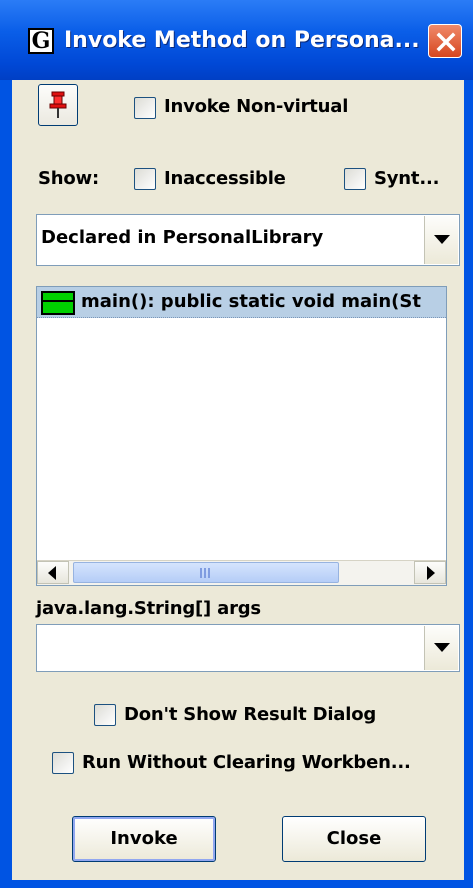  I want to click on list-item: main(): public static void main(St, so click(241, 302).